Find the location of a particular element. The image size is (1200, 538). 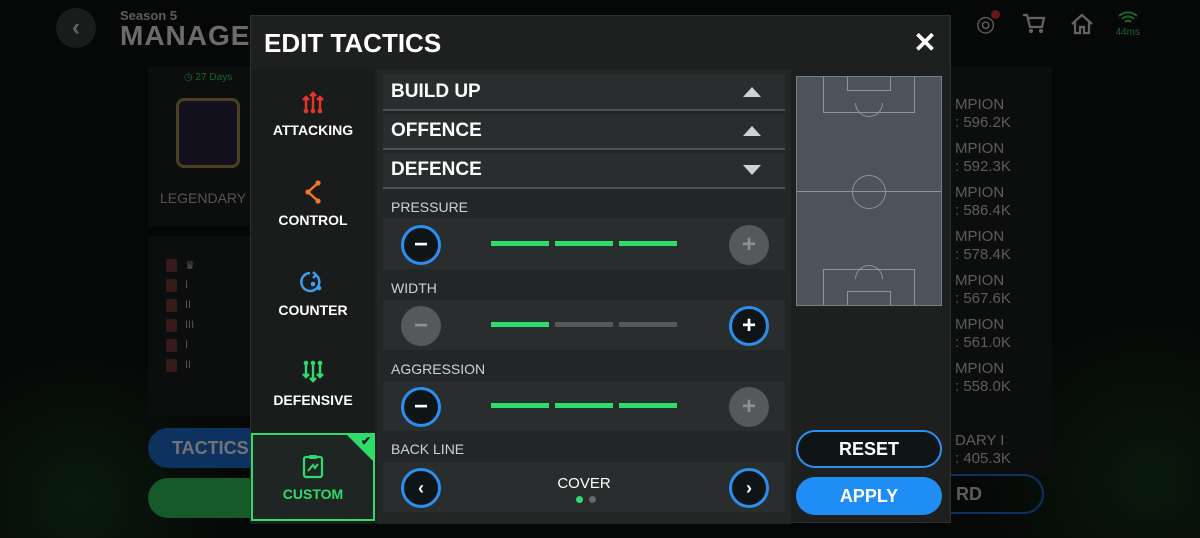

sidebar-item-label: ATTACKING is located at coordinates (313, 130).